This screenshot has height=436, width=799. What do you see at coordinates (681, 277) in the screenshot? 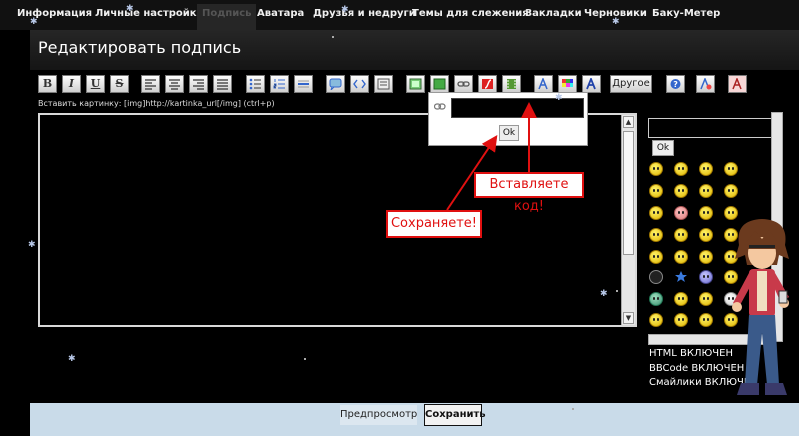
I see `star-smiley-icon` at bounding box center [681, 277].